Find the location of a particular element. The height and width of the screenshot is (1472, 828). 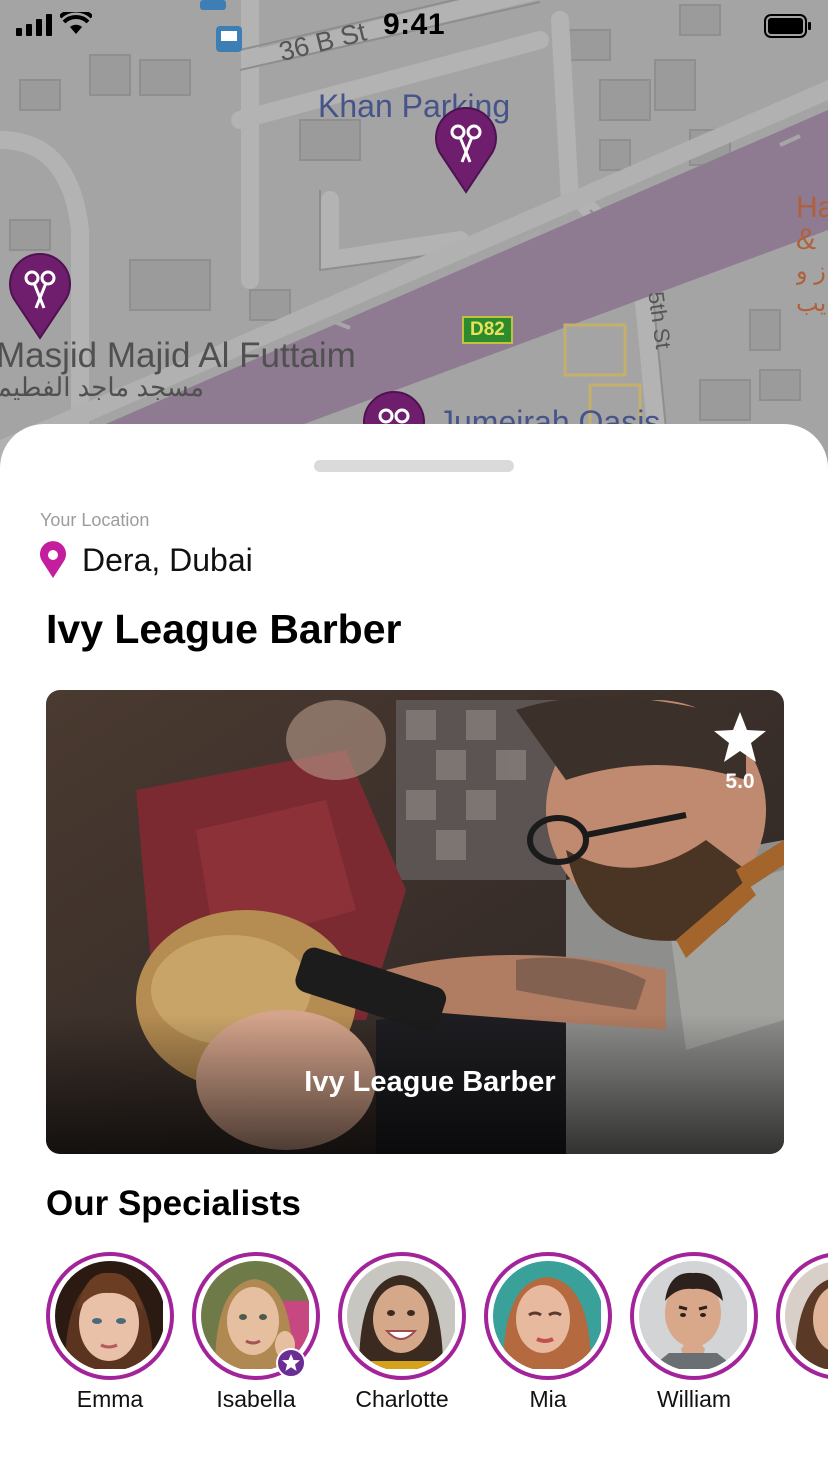

place-label: Masjid Majid Al Futtaim is located at coordinates (178, 355).